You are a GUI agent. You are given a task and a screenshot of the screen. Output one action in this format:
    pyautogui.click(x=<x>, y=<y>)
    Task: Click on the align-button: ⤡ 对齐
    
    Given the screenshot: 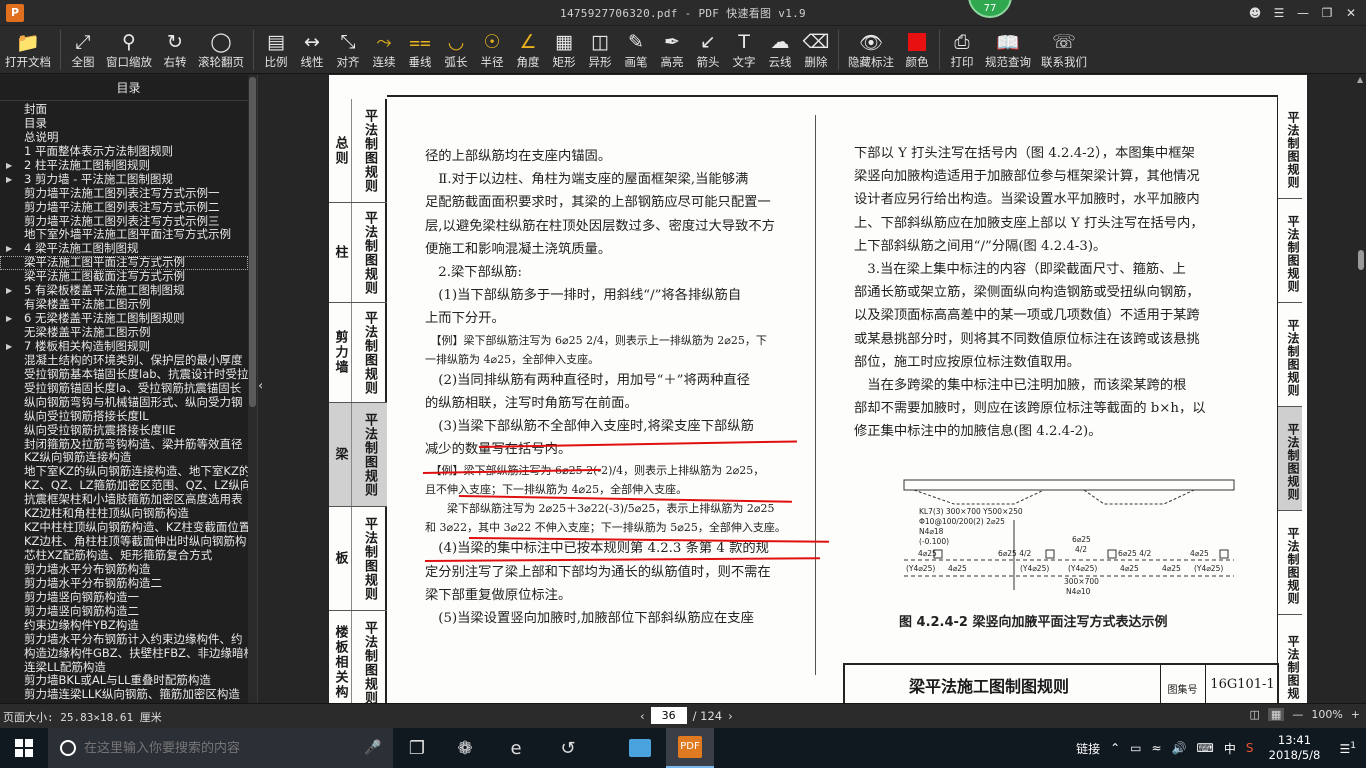 What is the action you would take?
    pyautogui.click(x=348, y=50)
    